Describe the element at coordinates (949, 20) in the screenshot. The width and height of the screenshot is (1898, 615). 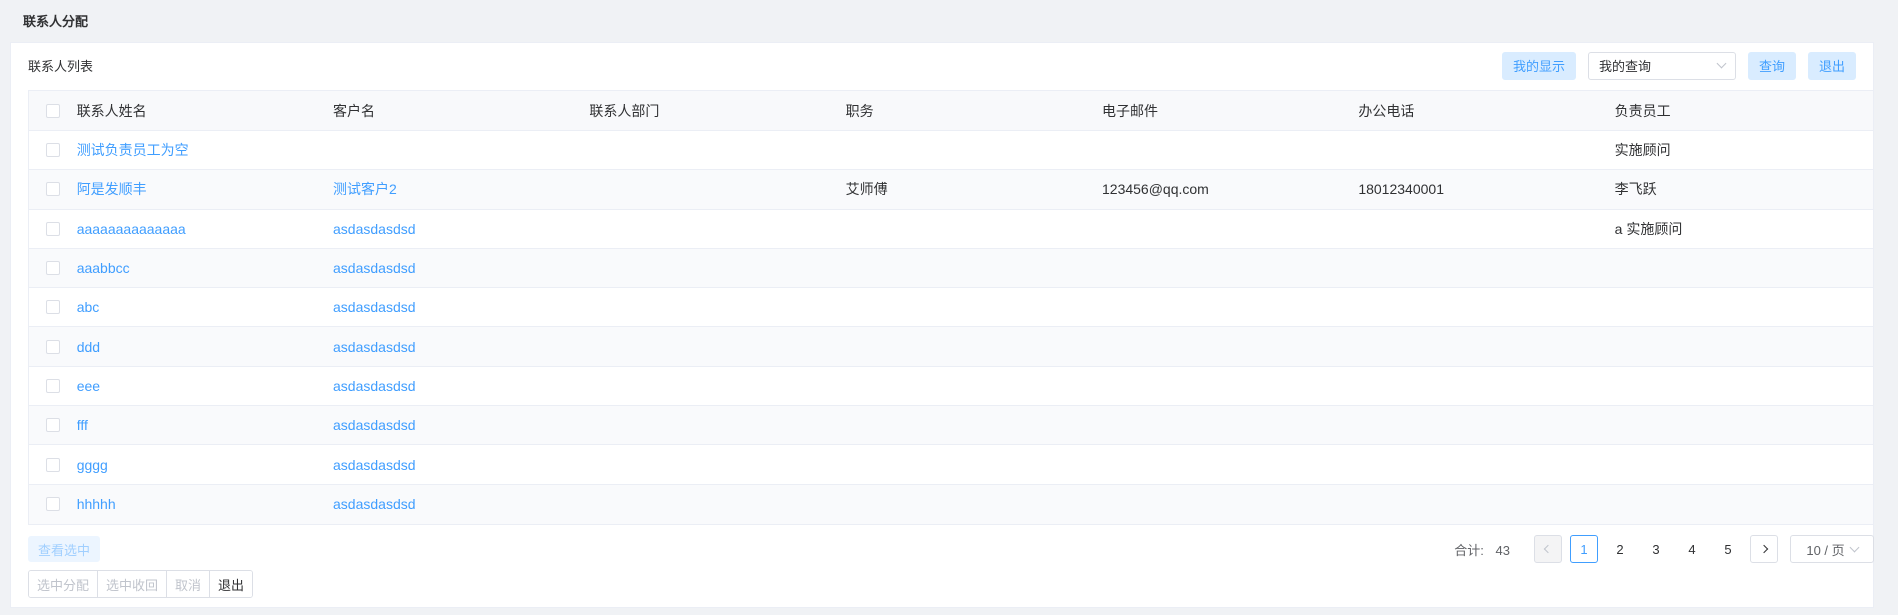
I see `page-title: 联系人分配` at that location.